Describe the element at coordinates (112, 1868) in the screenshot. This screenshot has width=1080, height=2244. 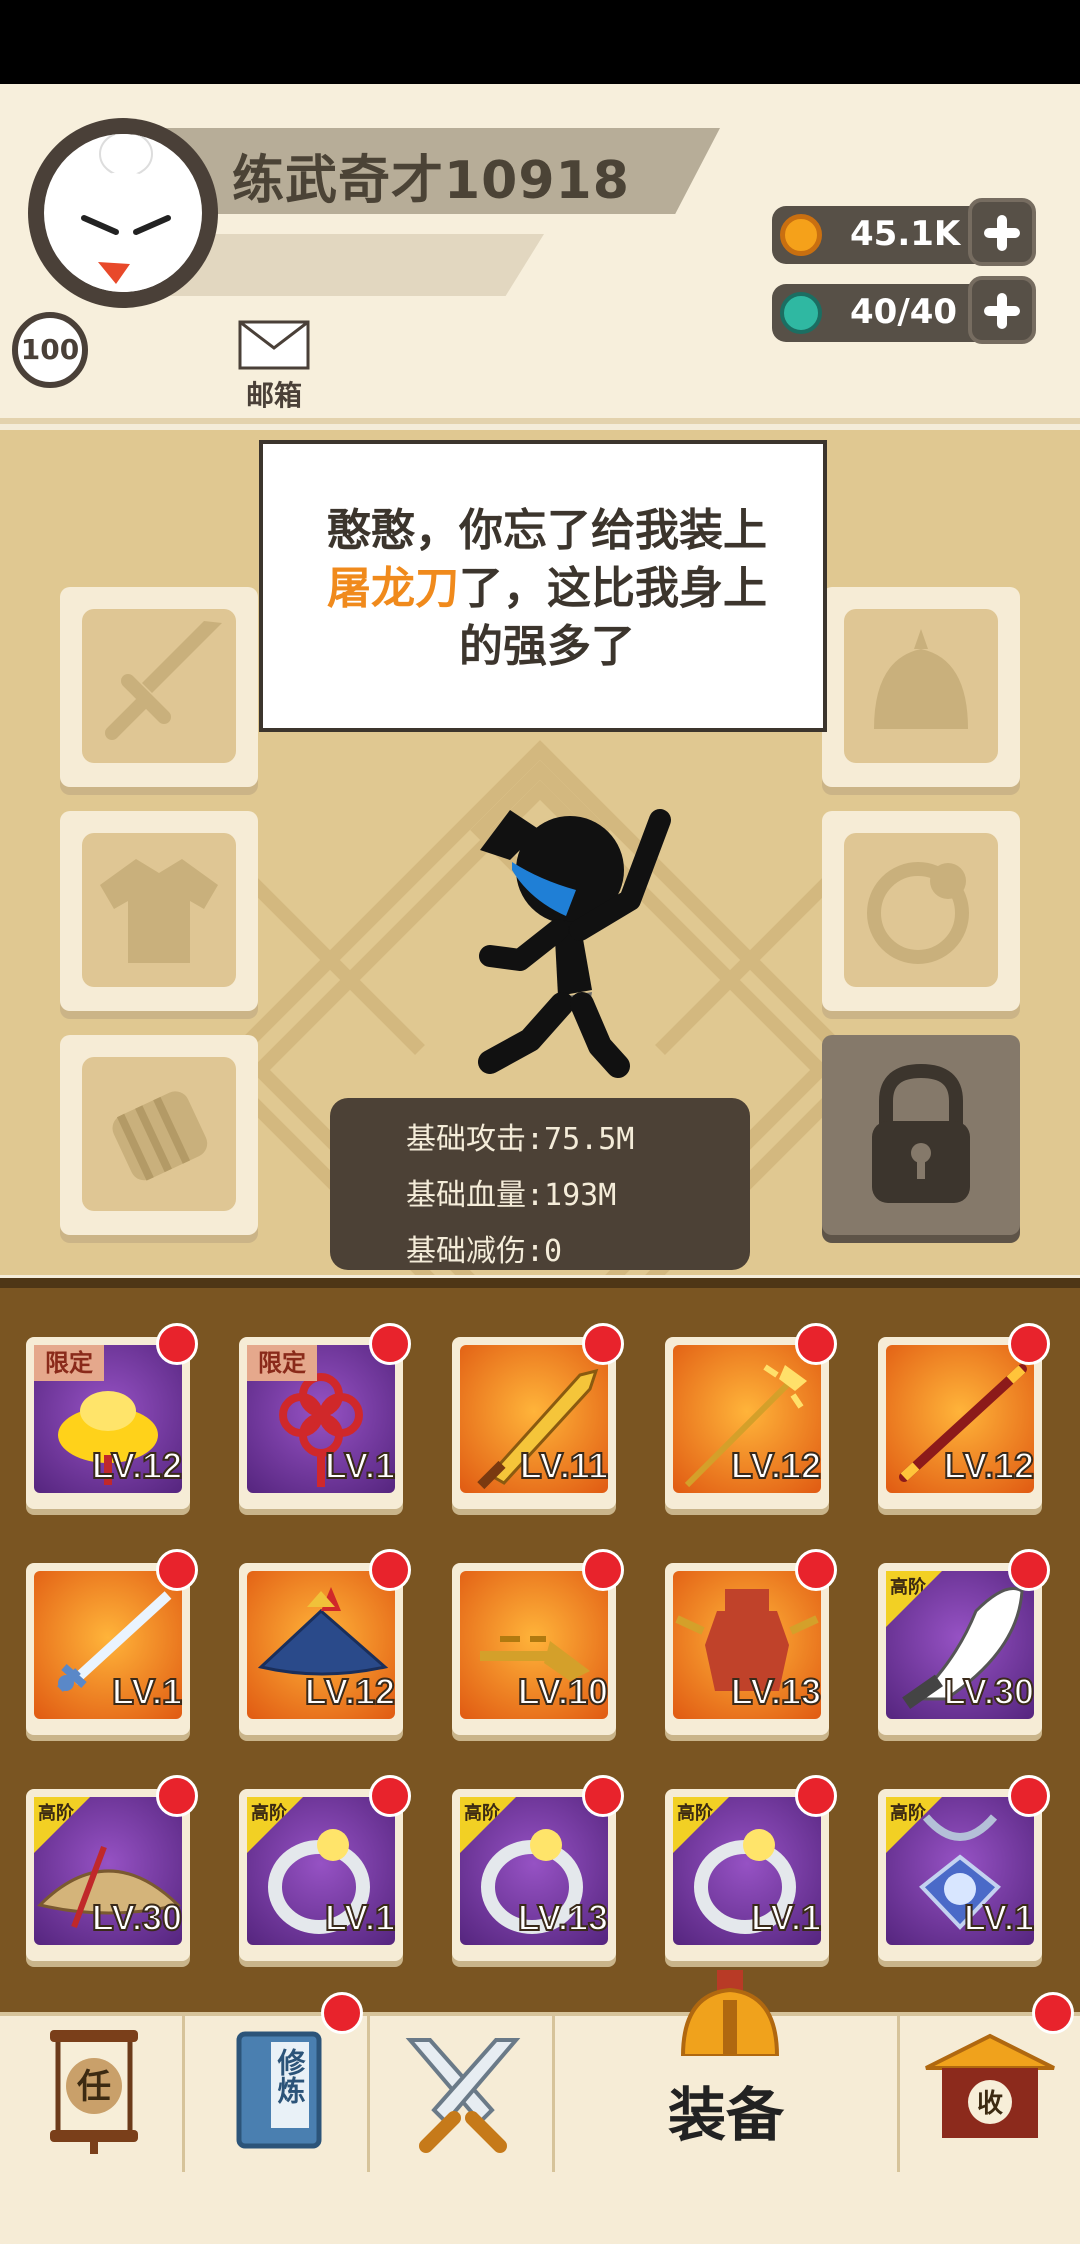
I see `inventory-item-straw-hat: 高阶 LV.30` at that location.